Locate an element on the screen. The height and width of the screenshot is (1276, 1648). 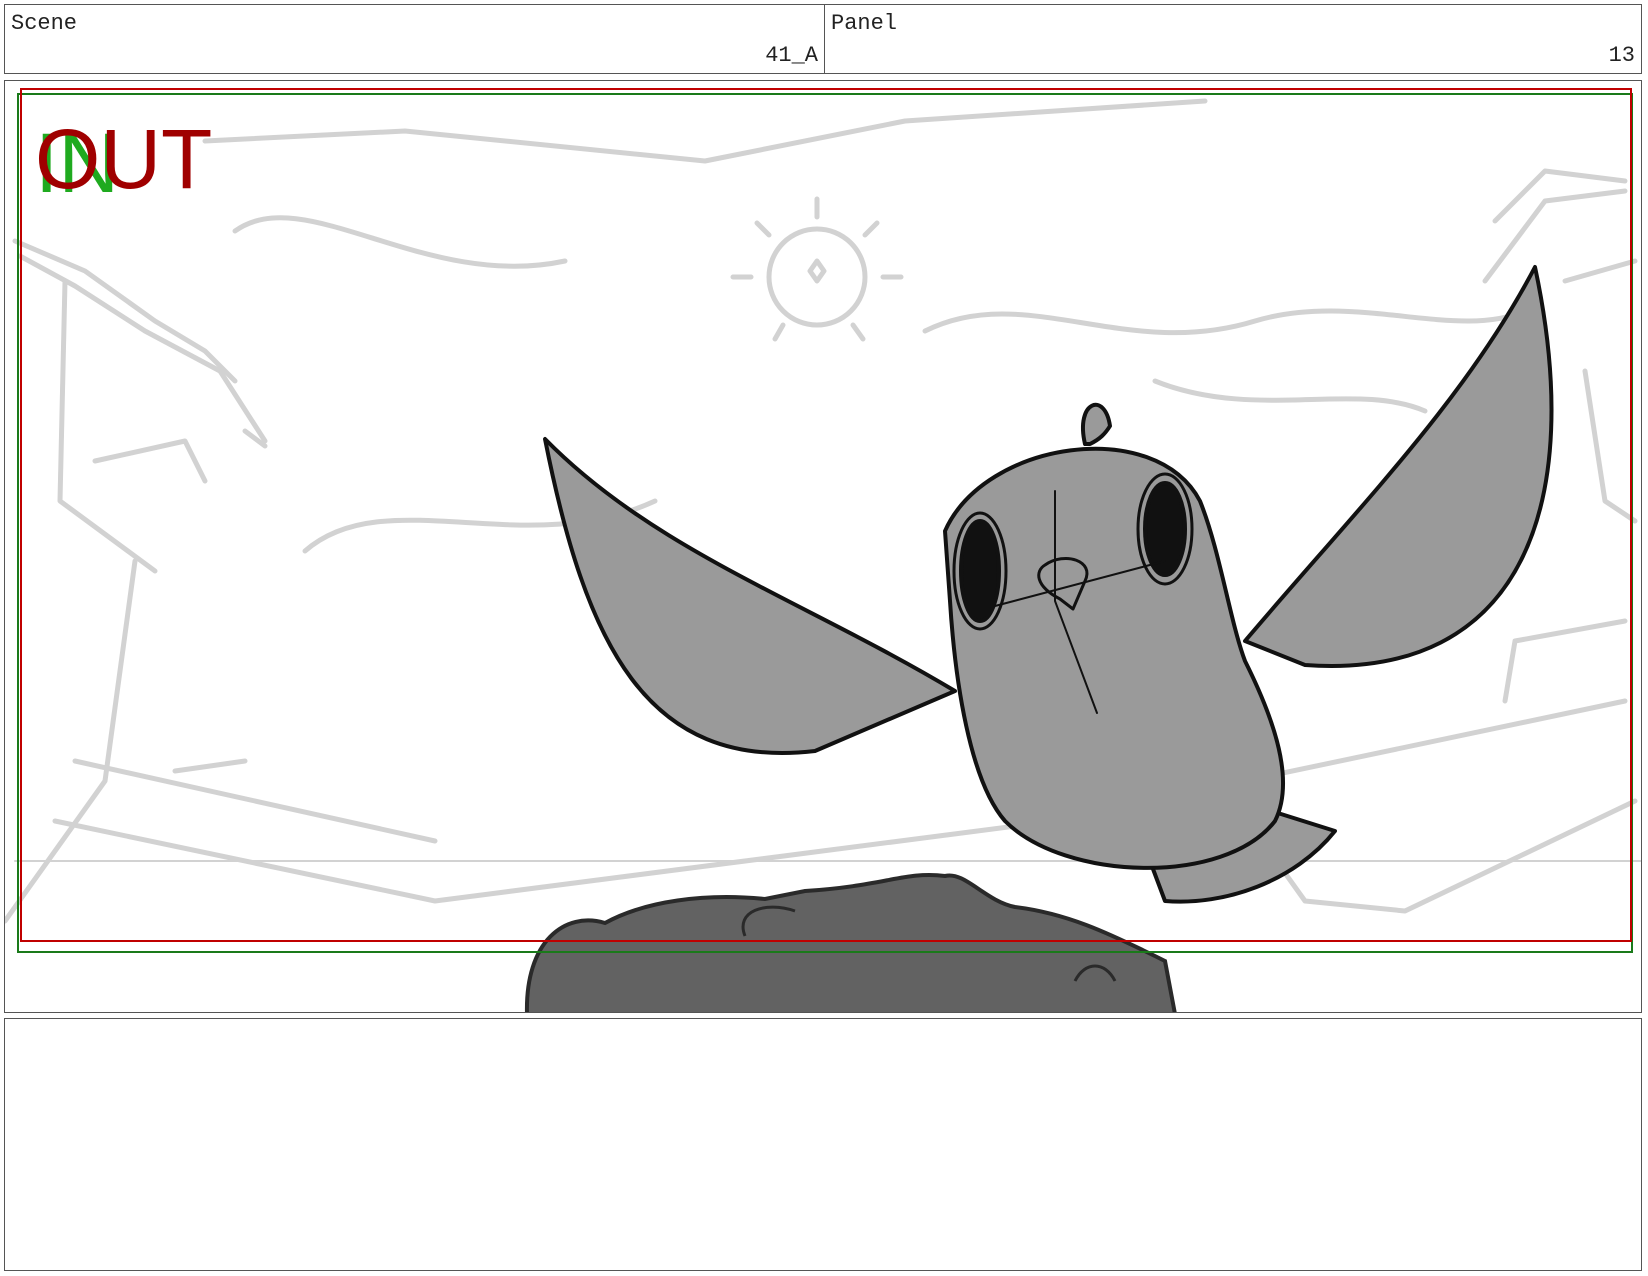
bird-body is located at coordinates (1114, 658).